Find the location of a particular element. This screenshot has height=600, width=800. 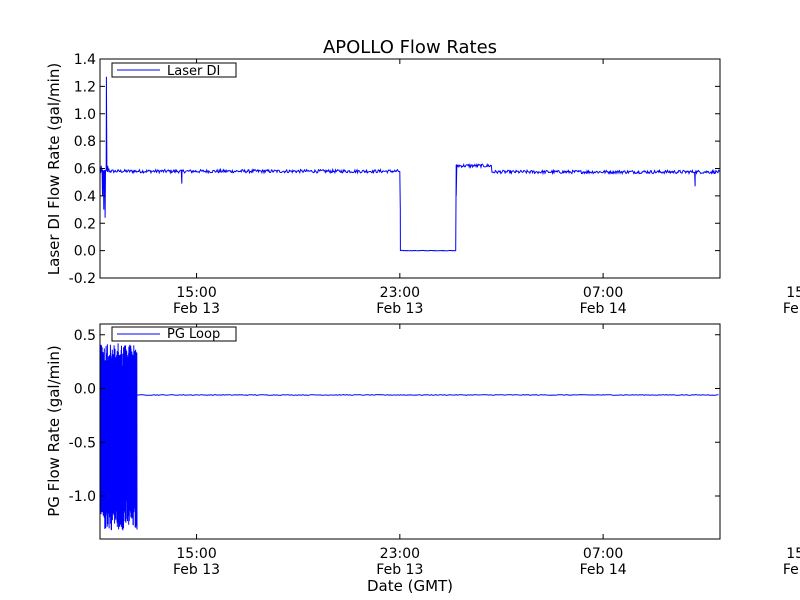

laser-di-legend: Laser DI is located at coordinates (174, 70).